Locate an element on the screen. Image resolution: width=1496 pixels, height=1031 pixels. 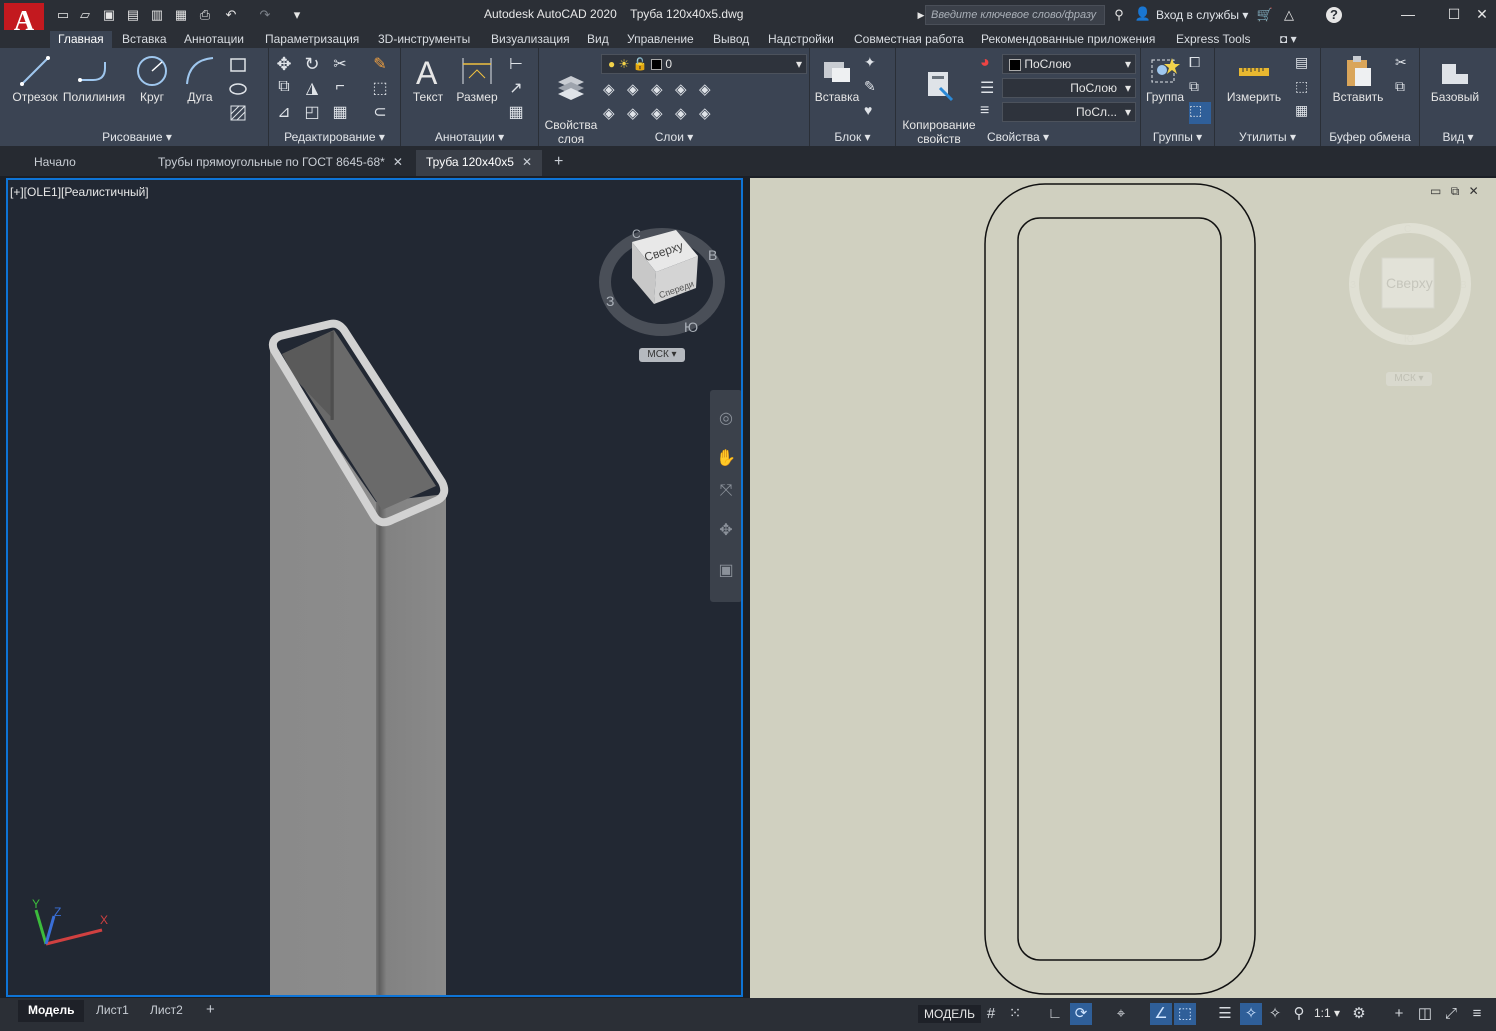
tab-addins: Надстройки is located at coordinates (801, 39).